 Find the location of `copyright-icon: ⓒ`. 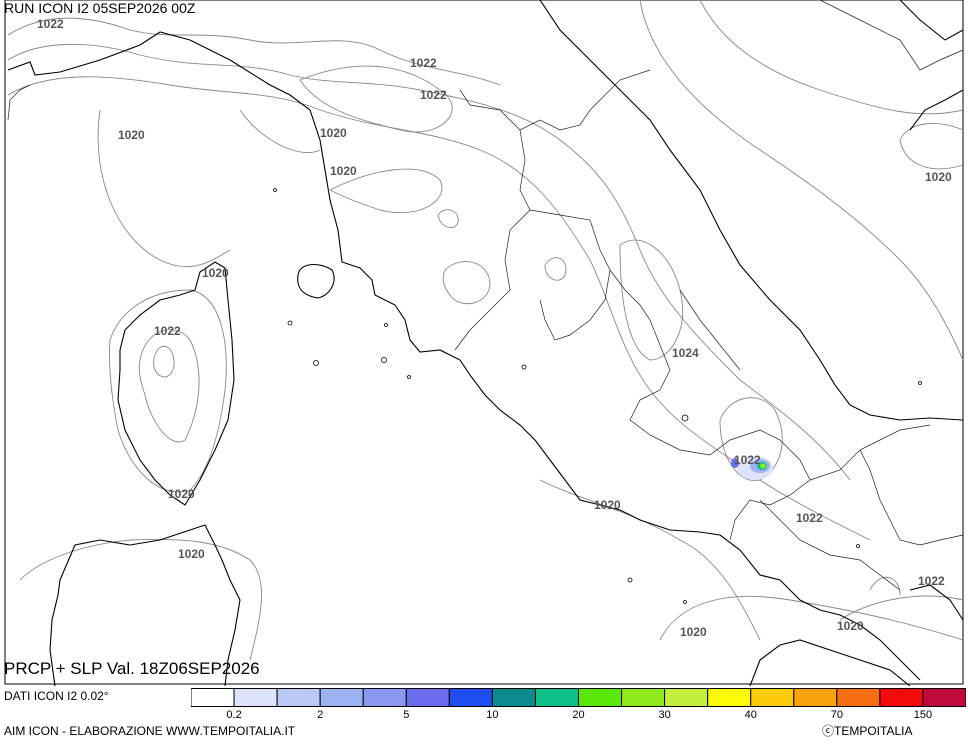

copyright-icon: ⓒ is located at coordinates (828, 731).